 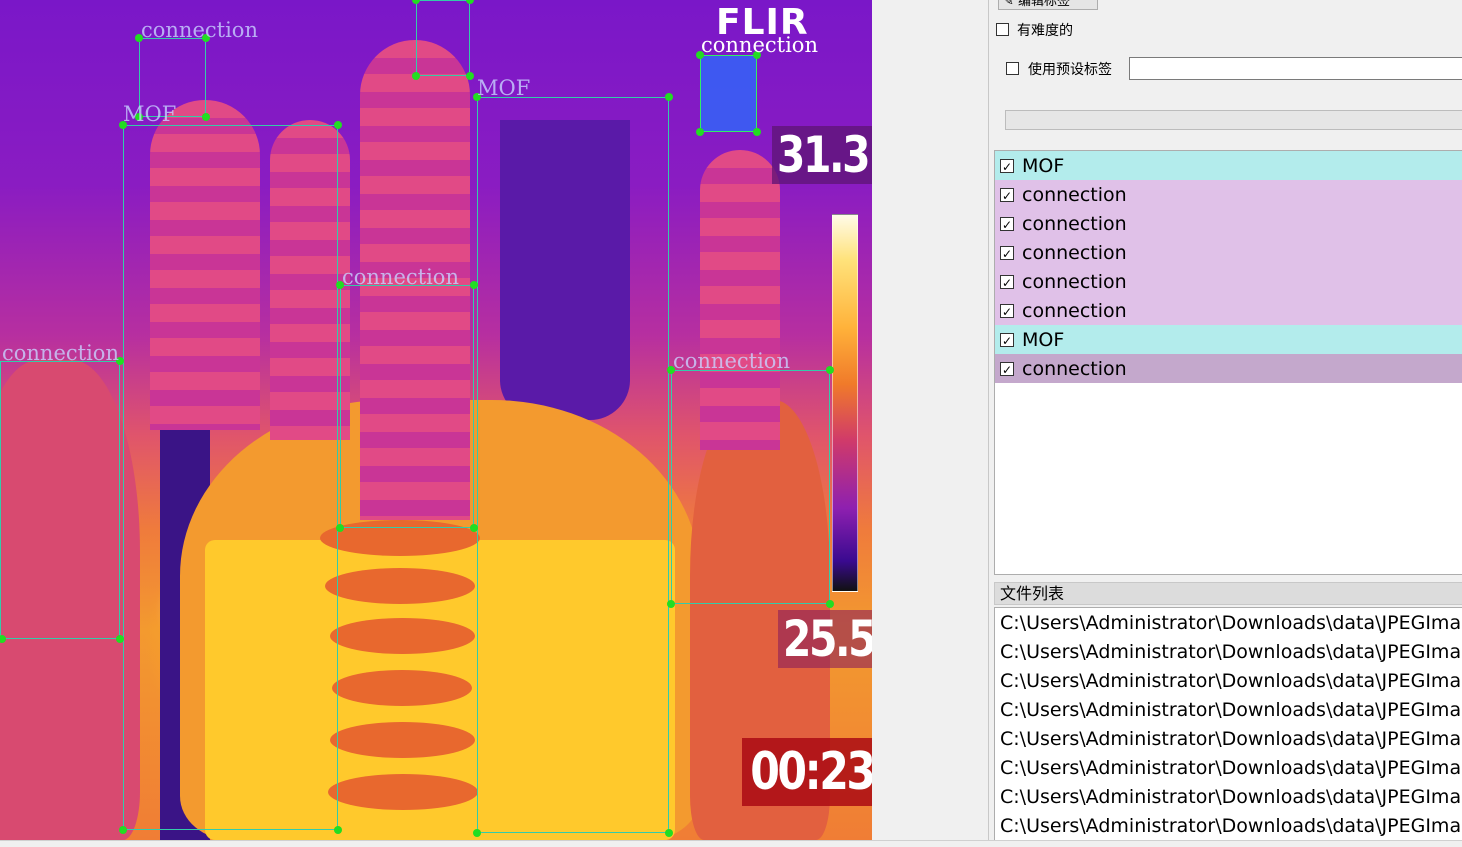 What do you see at coordinates (807, 772) in the screenshot?
I see `timestamp-readout: 00:23` at bounding box center [807, 772].